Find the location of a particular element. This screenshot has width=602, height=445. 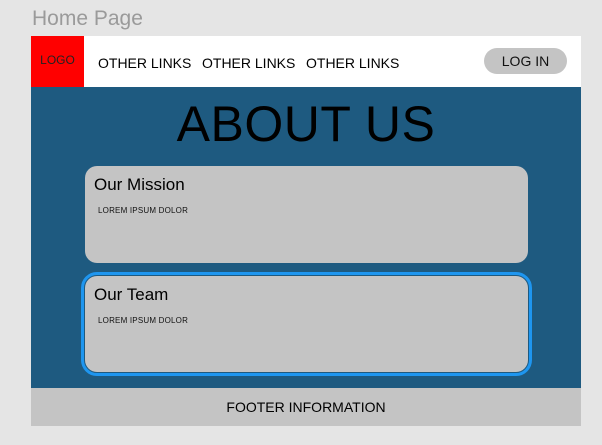

footer: FOOTER INFORMATION is located at coordinates (306, 407).